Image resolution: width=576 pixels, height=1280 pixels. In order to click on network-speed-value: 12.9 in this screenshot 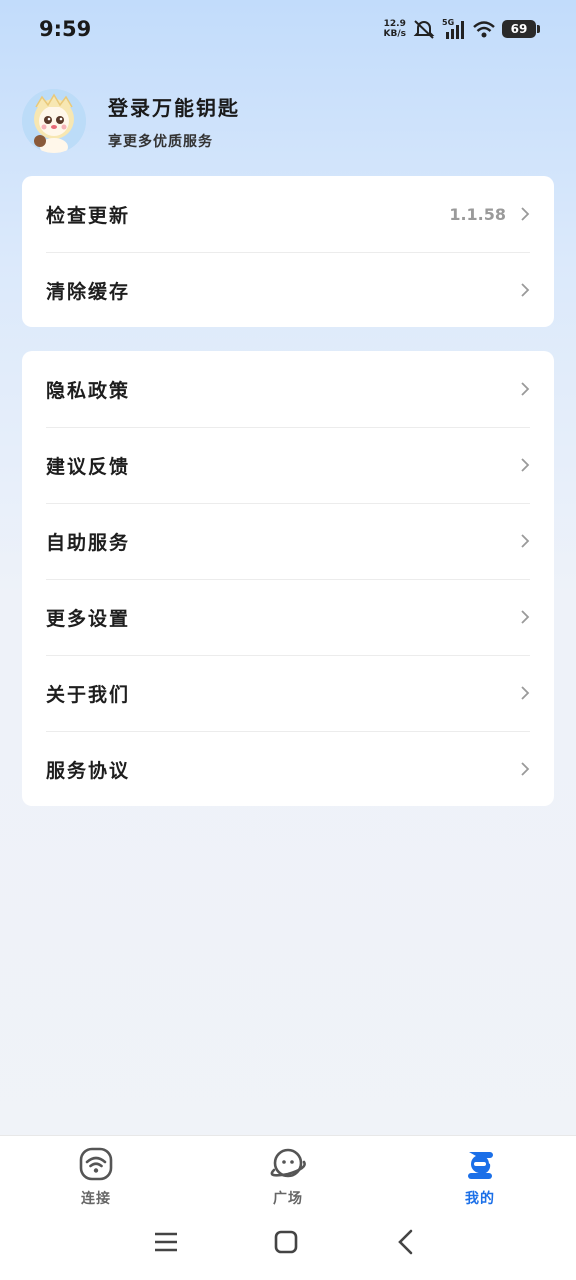, I will do `click(394, 24)`.